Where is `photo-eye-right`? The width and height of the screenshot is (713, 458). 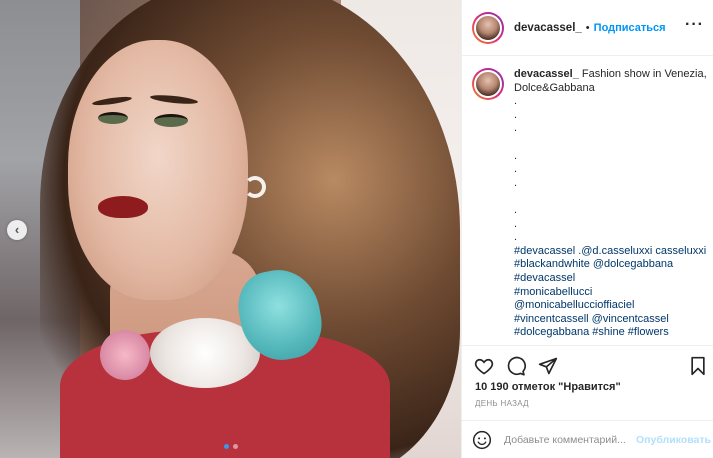
photo-eye-right is located at coordinates (171, 120).